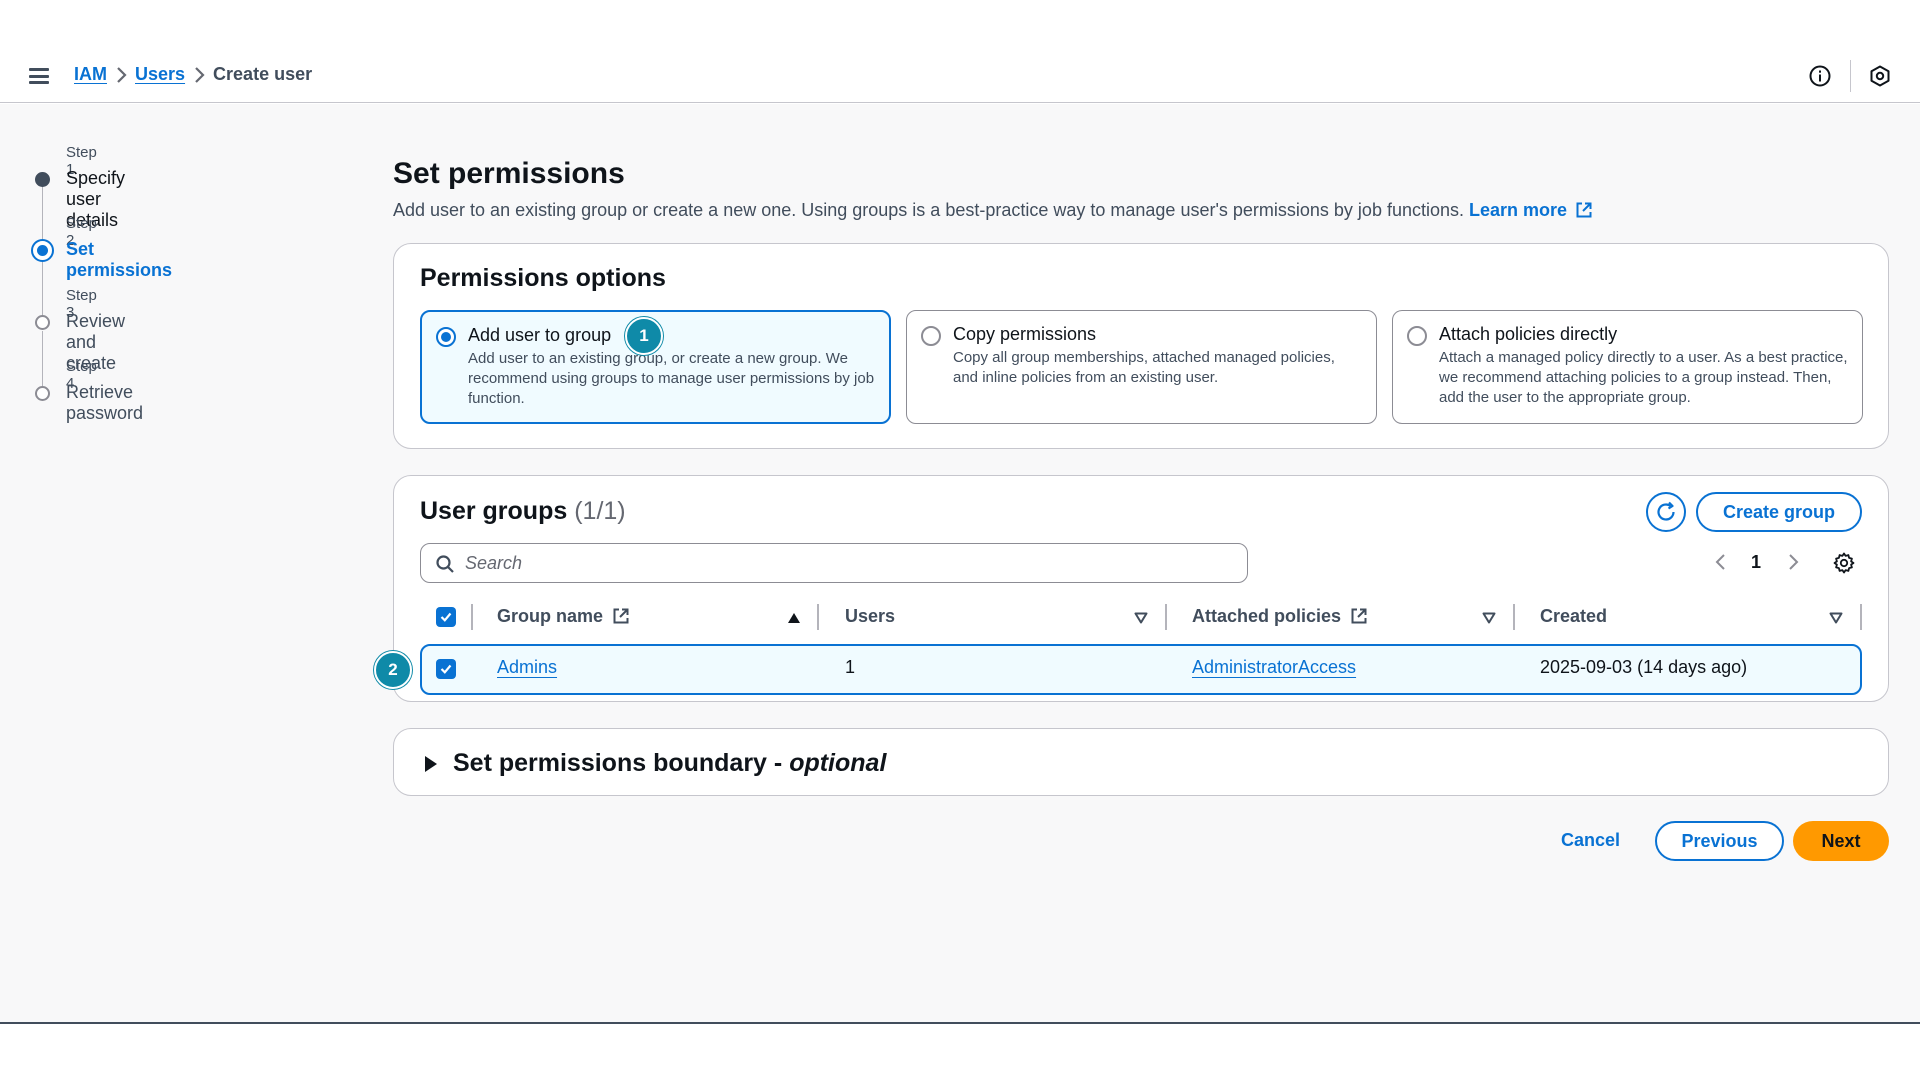  I want to click on gear-icon, so click(1844, 563).